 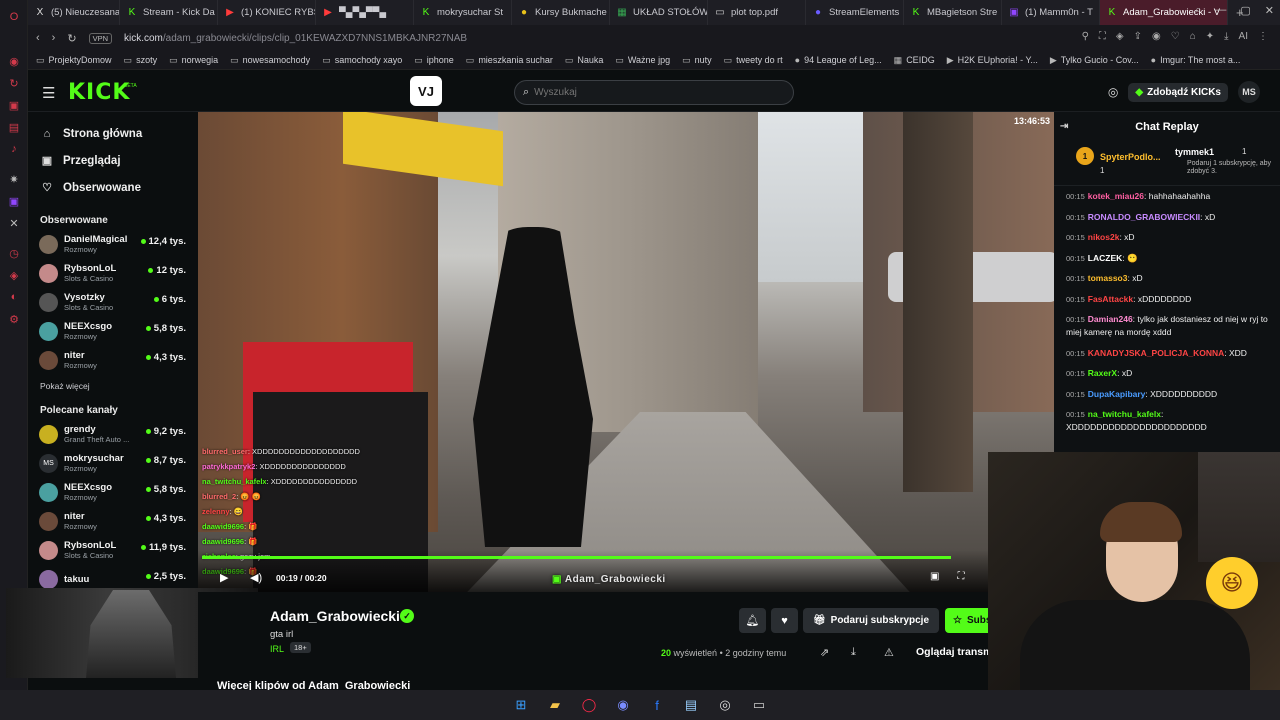 What do you see at coordinates (14, 297) in the screenshot?
I see `shield-icon: ◐` at bounding box center [14, 297].